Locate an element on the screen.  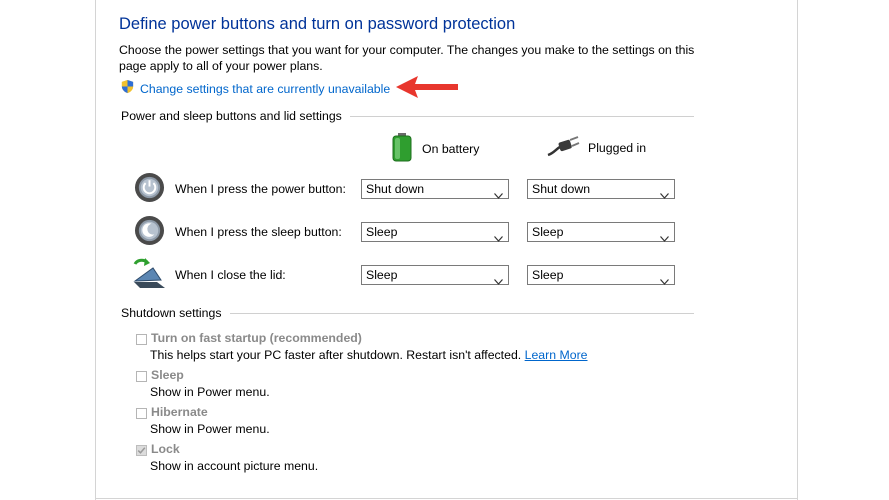
lock-option-label: Lock is located at coordinates (165, 449).